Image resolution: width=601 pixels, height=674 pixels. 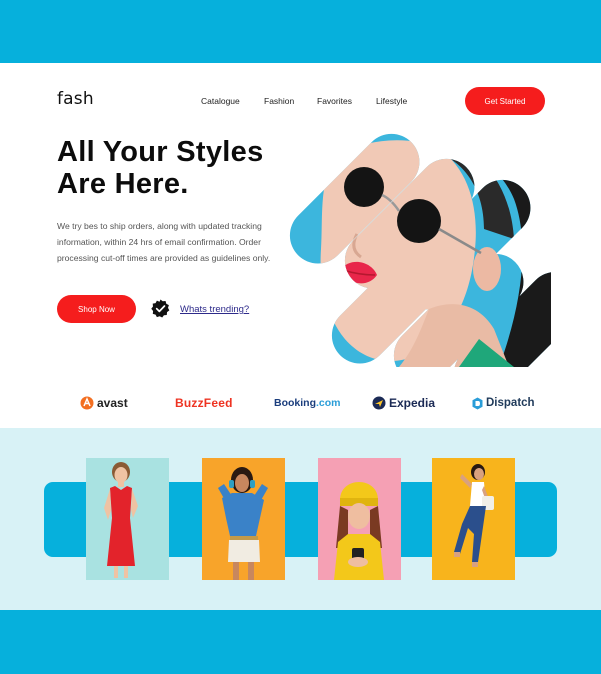 I want to click on brand-expedia-text: Expedia, so click(x=412, y=403).